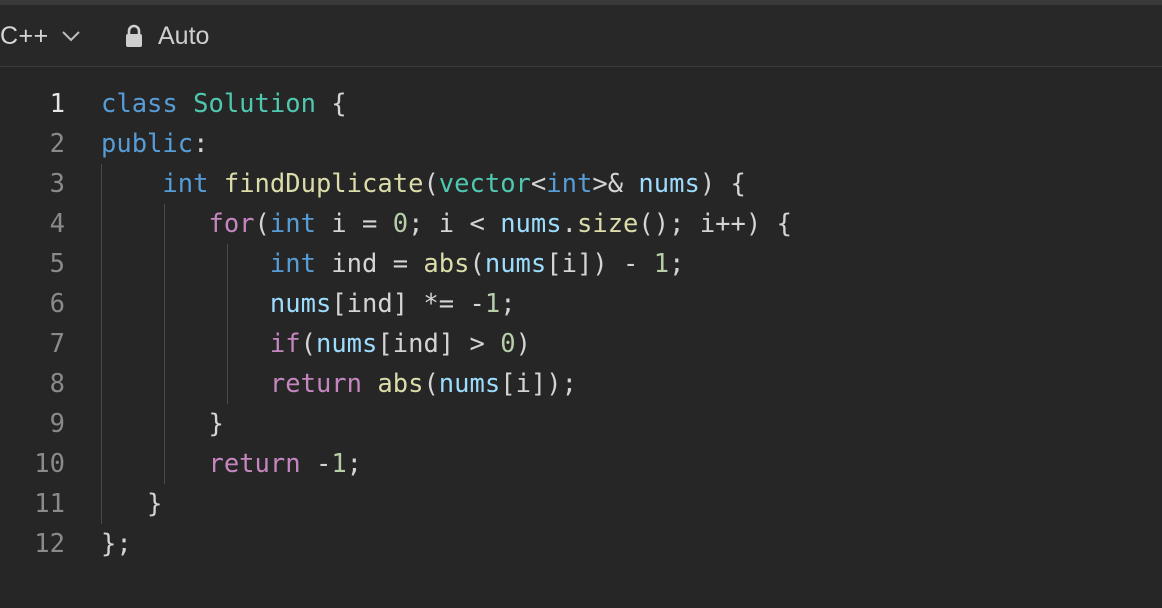  I want to click on code-line: 9 }, so click(581, 424).